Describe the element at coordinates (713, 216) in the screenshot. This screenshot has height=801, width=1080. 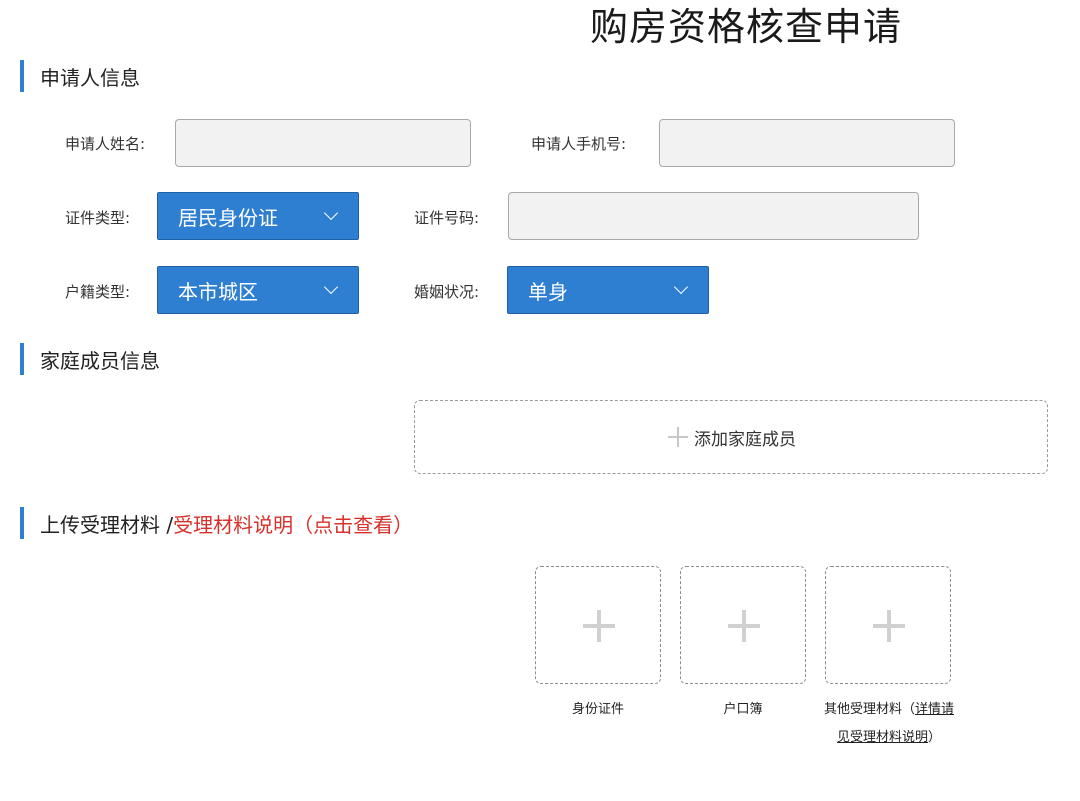
I see `id-number-input` at that location.